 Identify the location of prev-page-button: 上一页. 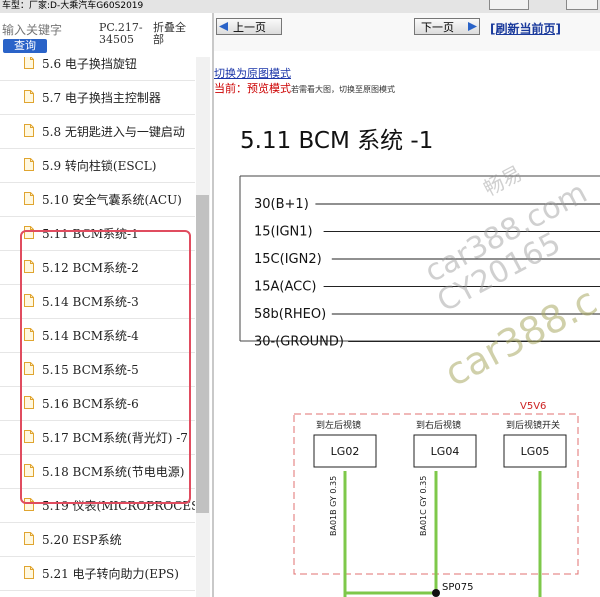
(249, 26).